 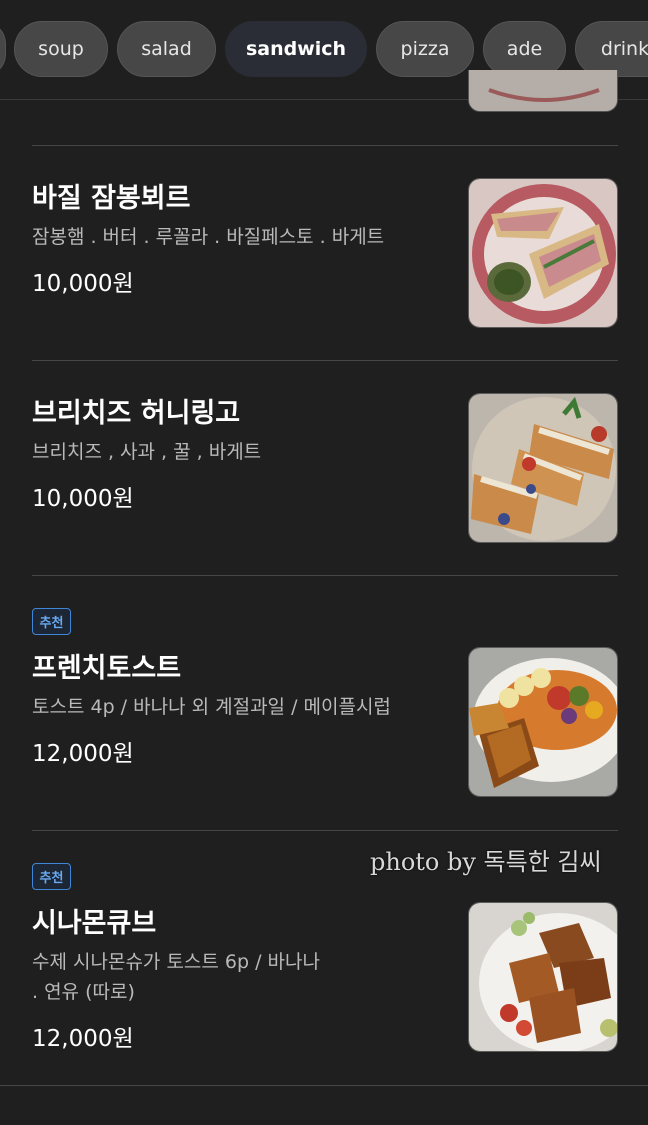 I want to click on photo-credit-watermark: photo by 독특한 김씨, so click(x=486, y=862).